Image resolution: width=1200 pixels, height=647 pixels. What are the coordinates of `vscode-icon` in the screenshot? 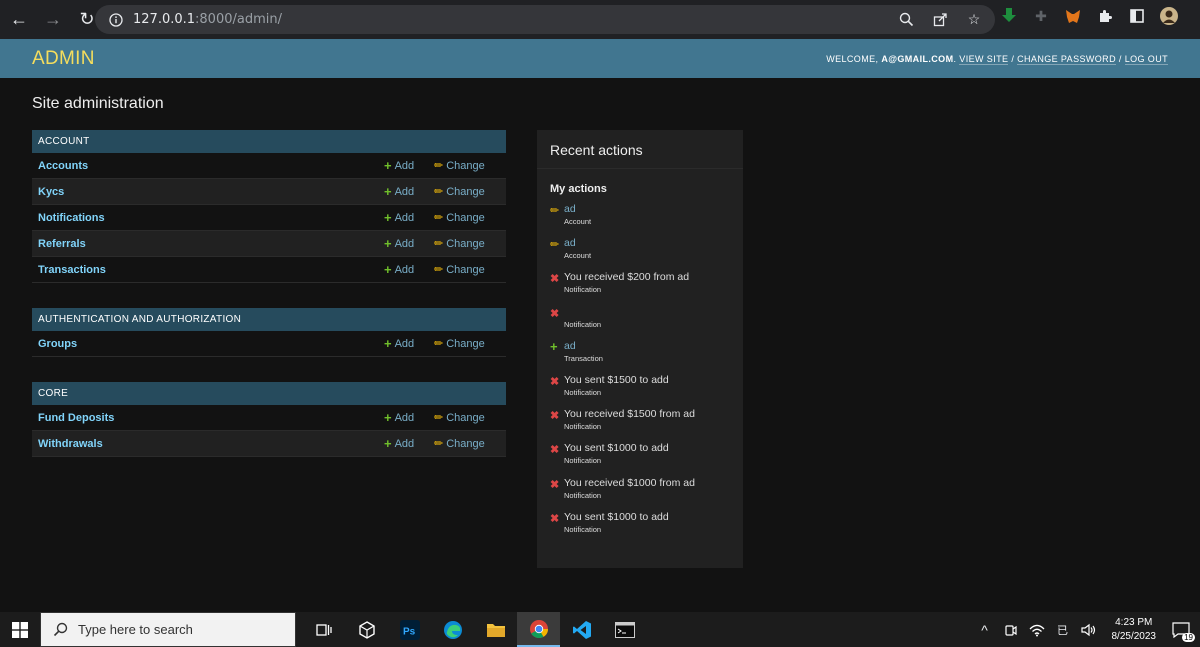 It's located at (581, 629).